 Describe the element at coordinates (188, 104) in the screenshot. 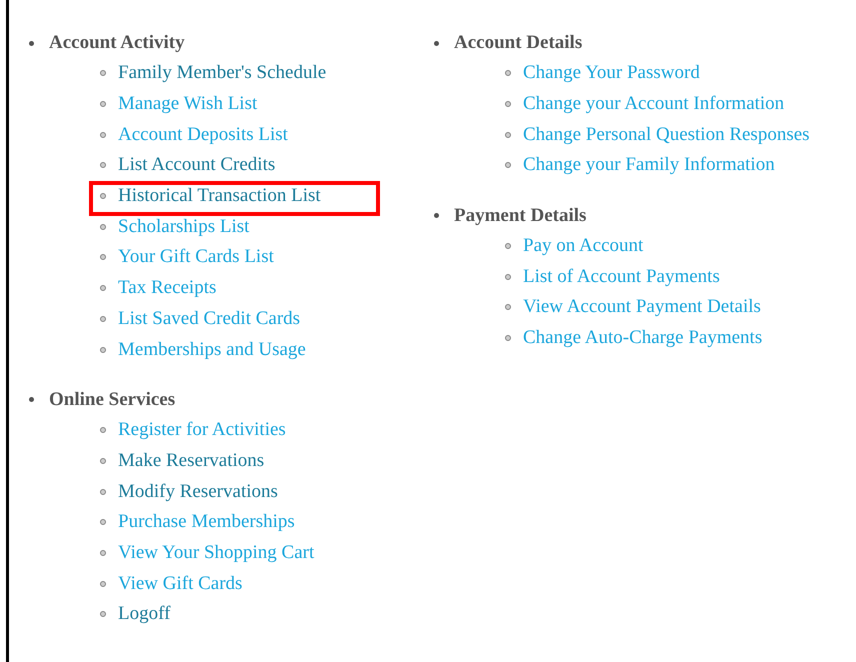

I see `menu-link: Manage Wish List` at that location.